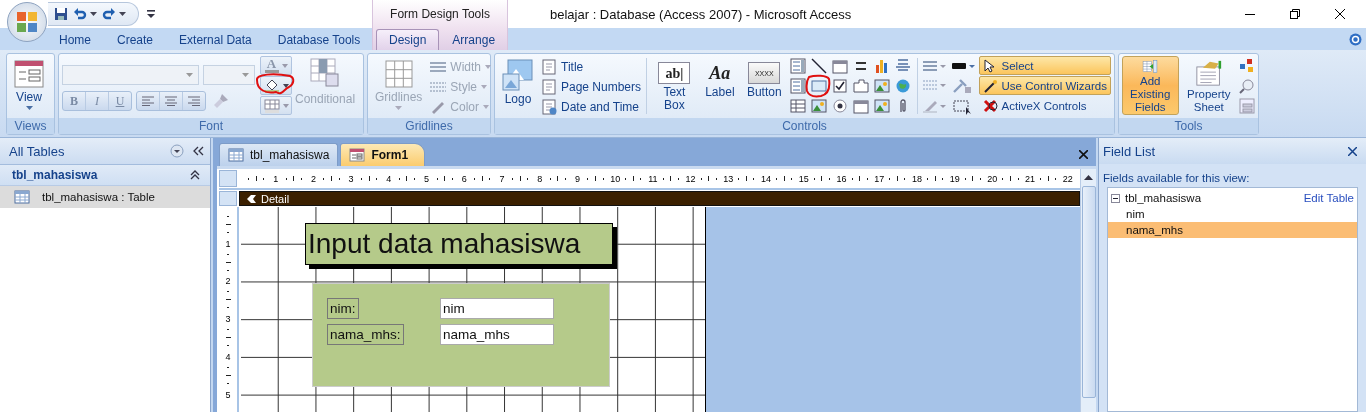 This screenshot has height=412, width=1366. What do you see at coordinates (1129, 151) in the screenshot?
I see `pane-title: Field List` at bounding box center [1129, 151].